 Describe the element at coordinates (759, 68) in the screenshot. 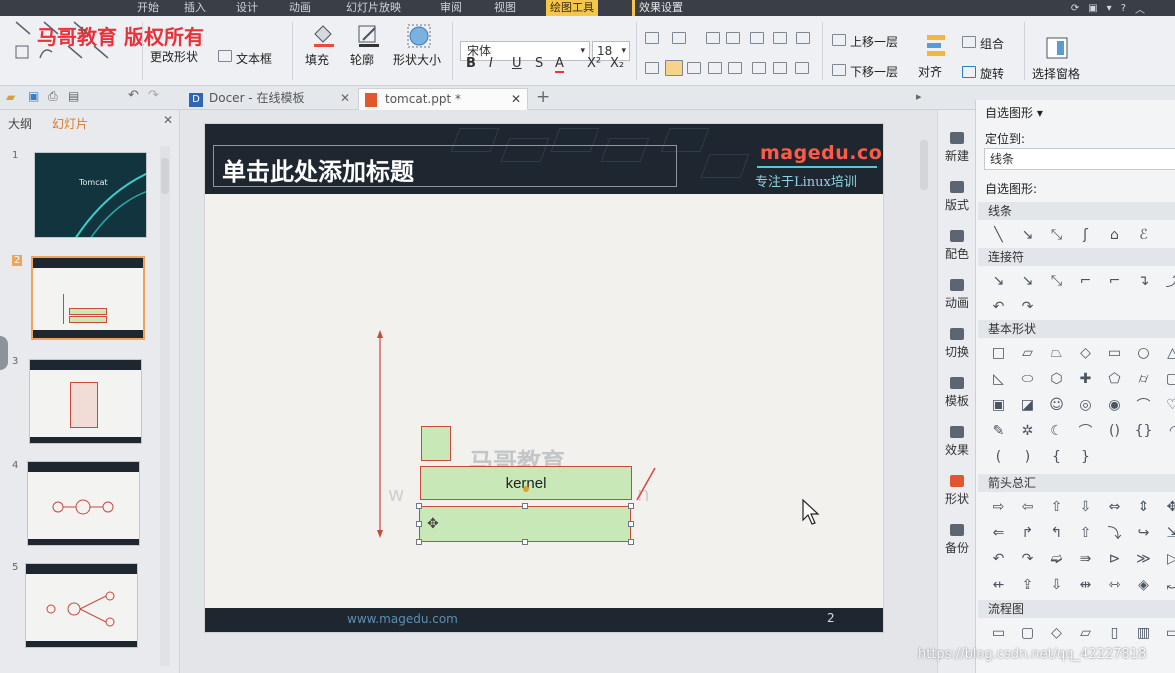

I see `vertical-align-icon` at that location.